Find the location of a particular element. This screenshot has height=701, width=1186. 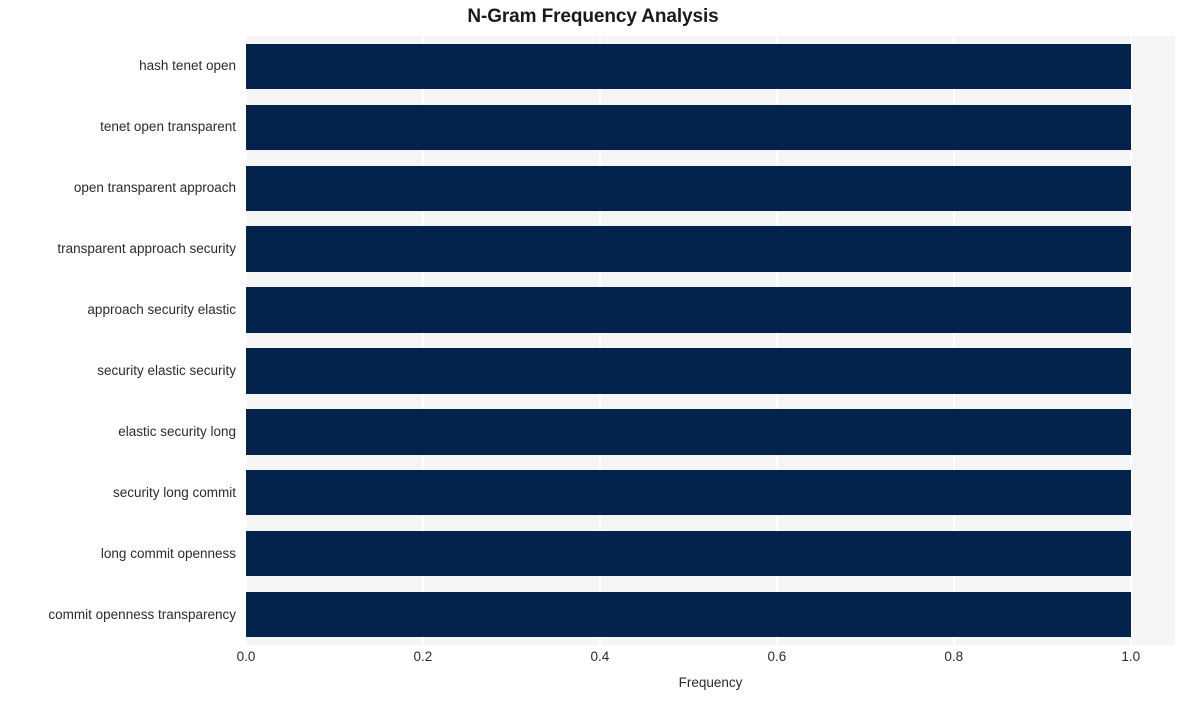

x-axis-tick-label: 0.4 is located at coordinates (600, 656).